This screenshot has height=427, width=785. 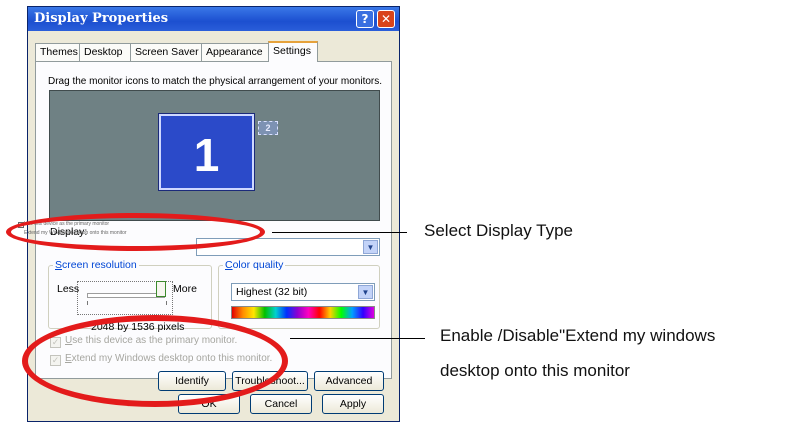 I want to click on monitor-arrangement-area: 1 2, so click(x=214, y=155).